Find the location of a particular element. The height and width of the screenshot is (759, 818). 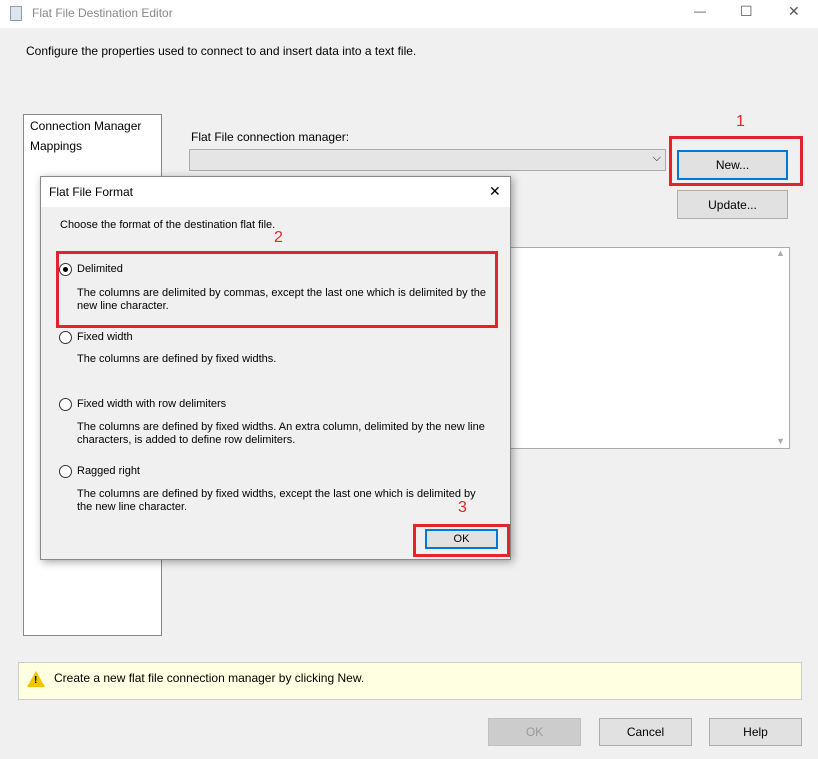

radio-ragged-right is located at coordinates (65, 471).